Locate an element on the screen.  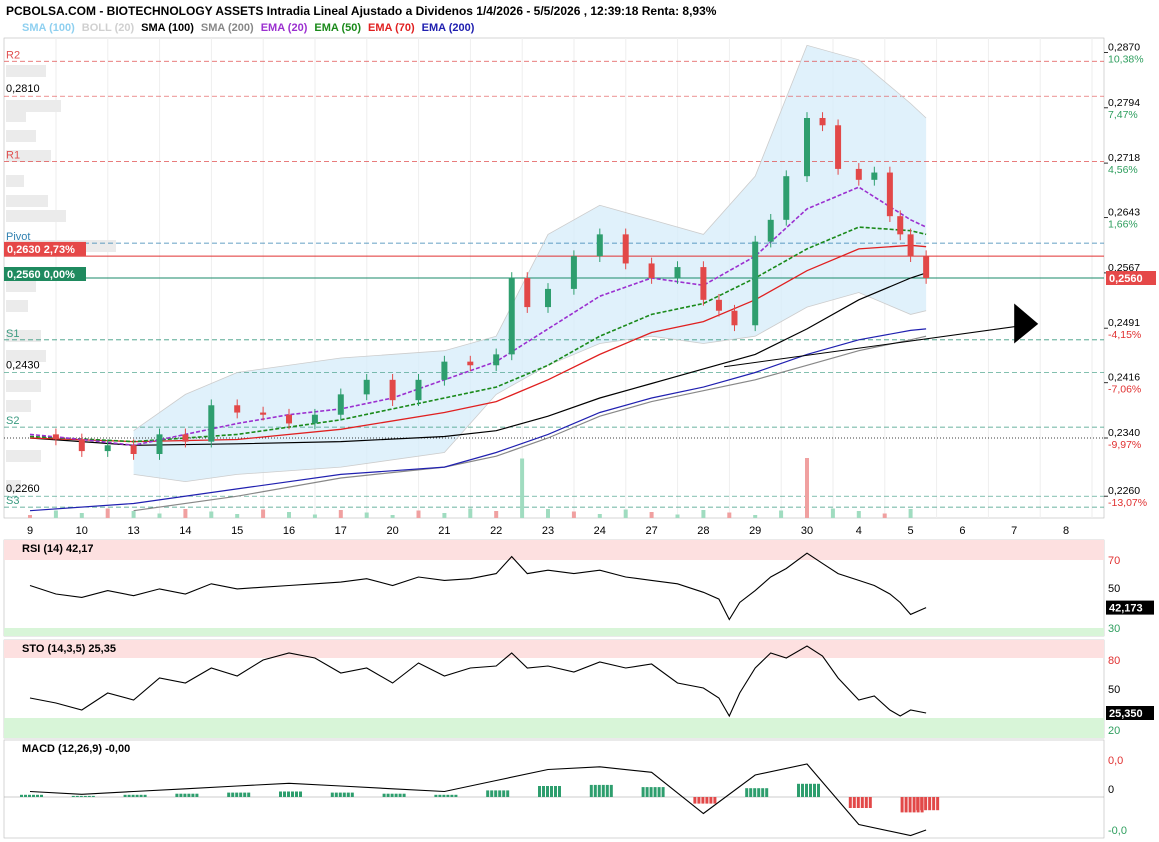
right-axis-price: 0,2794 is located at coordinates (1124, 103).